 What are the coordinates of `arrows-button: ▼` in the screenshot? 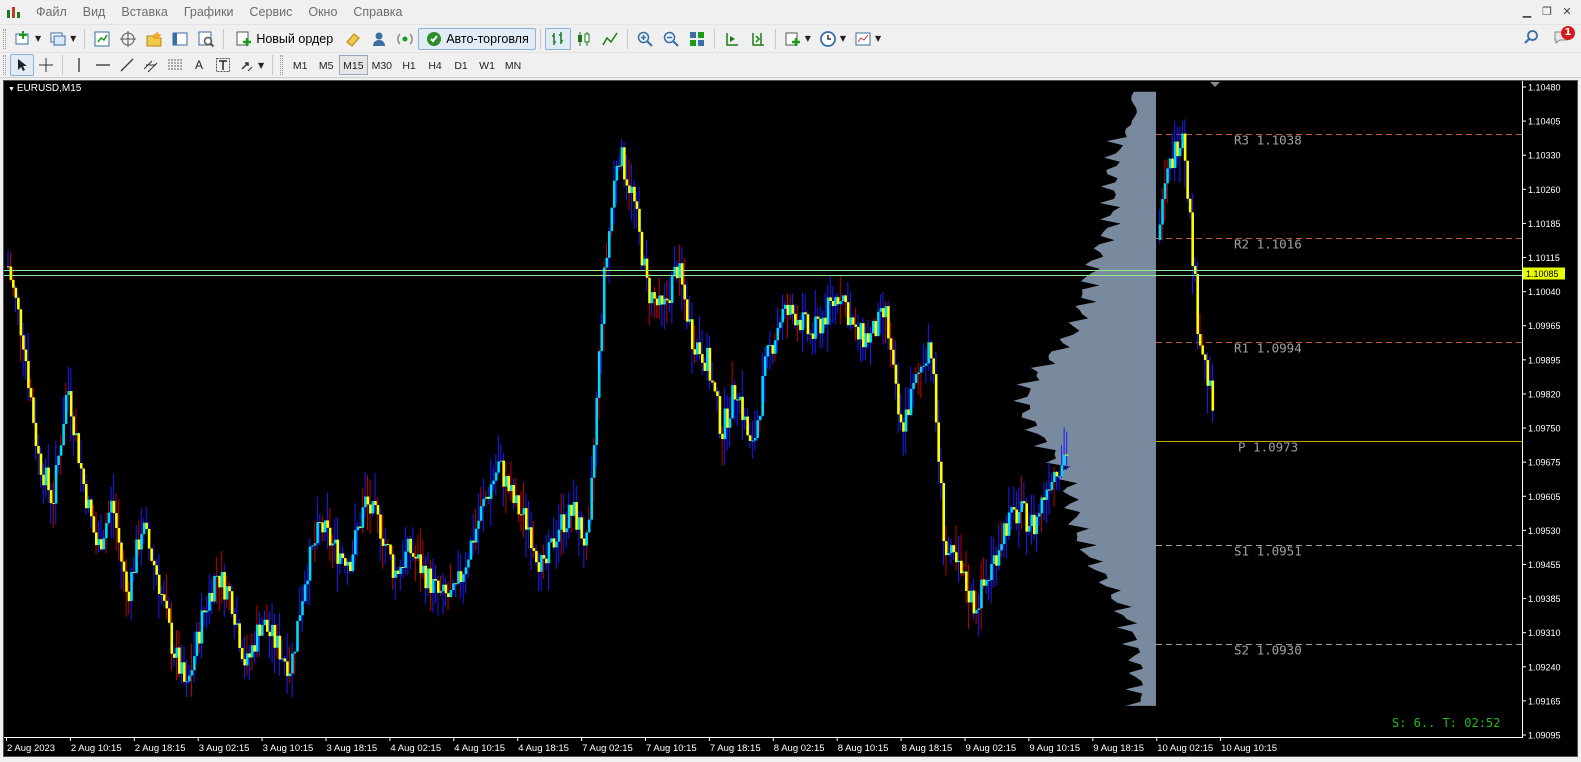 It's located at (251, 65).